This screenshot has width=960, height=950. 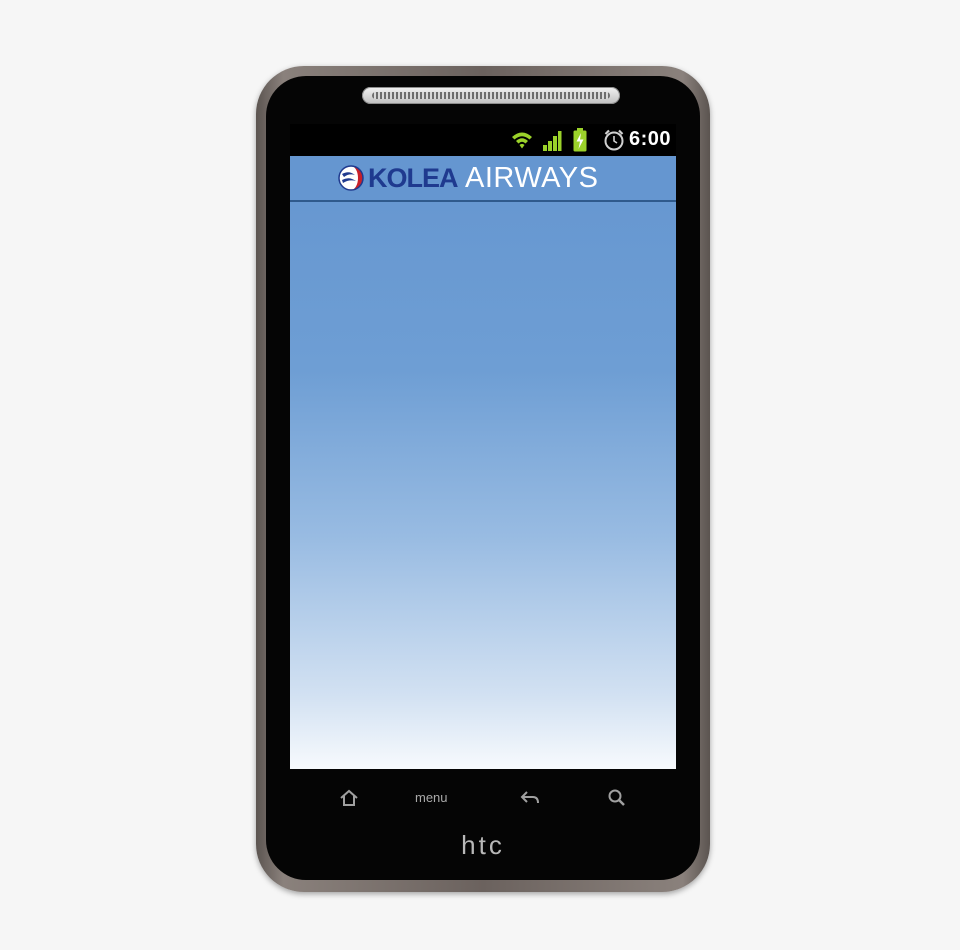 I want to click on speaker-grille, so click(x=491, y=95).